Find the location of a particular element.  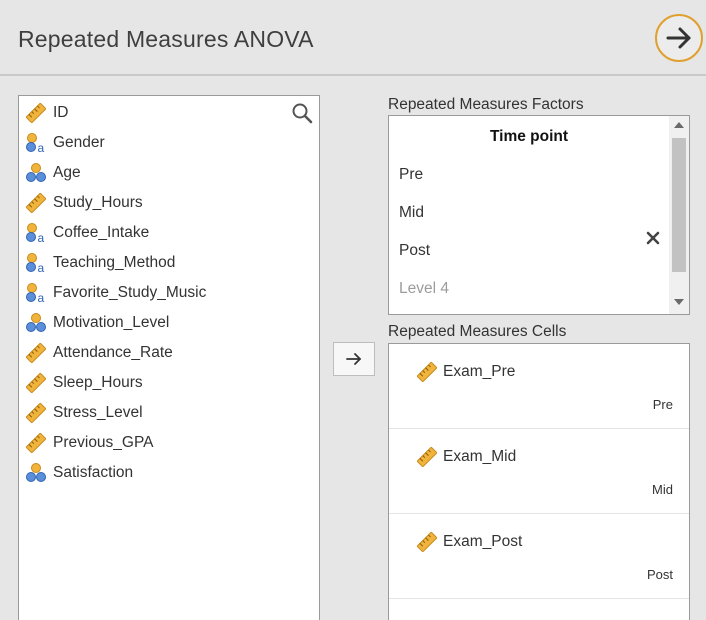

factor-level: Mid is located at coordinates (411, 213).